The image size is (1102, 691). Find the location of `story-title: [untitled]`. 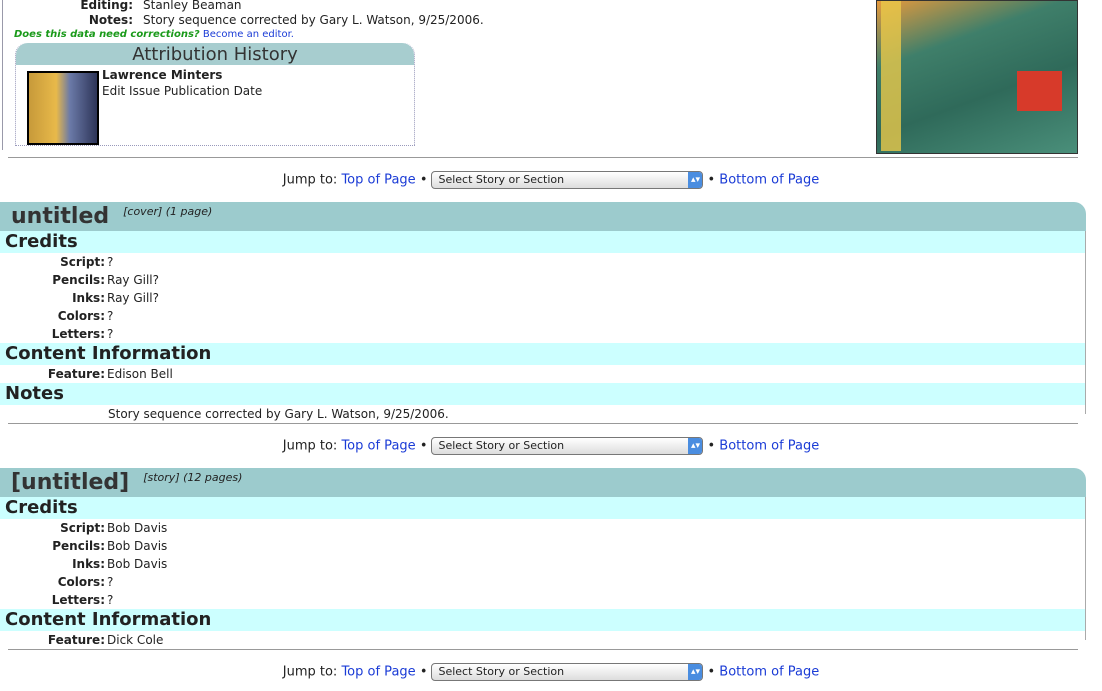

story-title: [untitled] is located at coordinates (70, 482).